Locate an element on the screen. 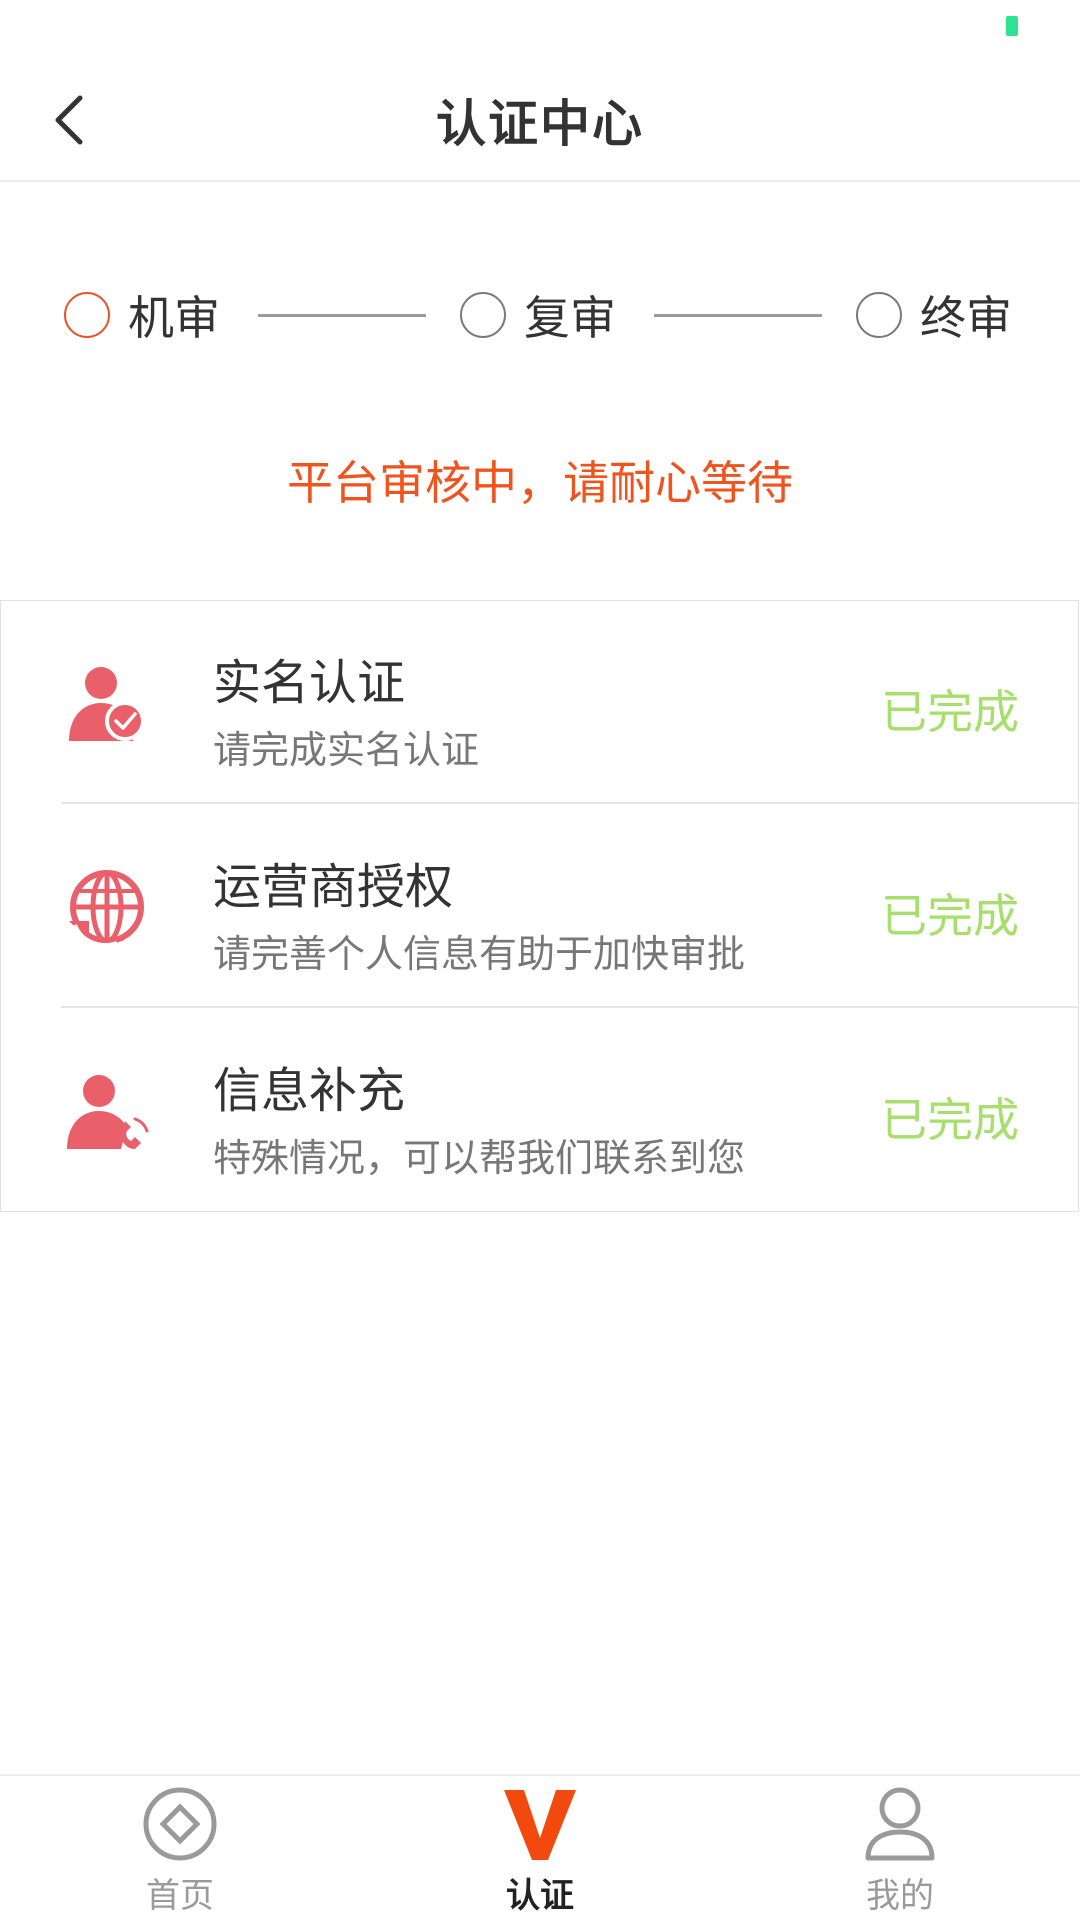 The width and height of the screenshot is (1080, 1922). home-diamond-icon is located at coordinates (180, 1824).